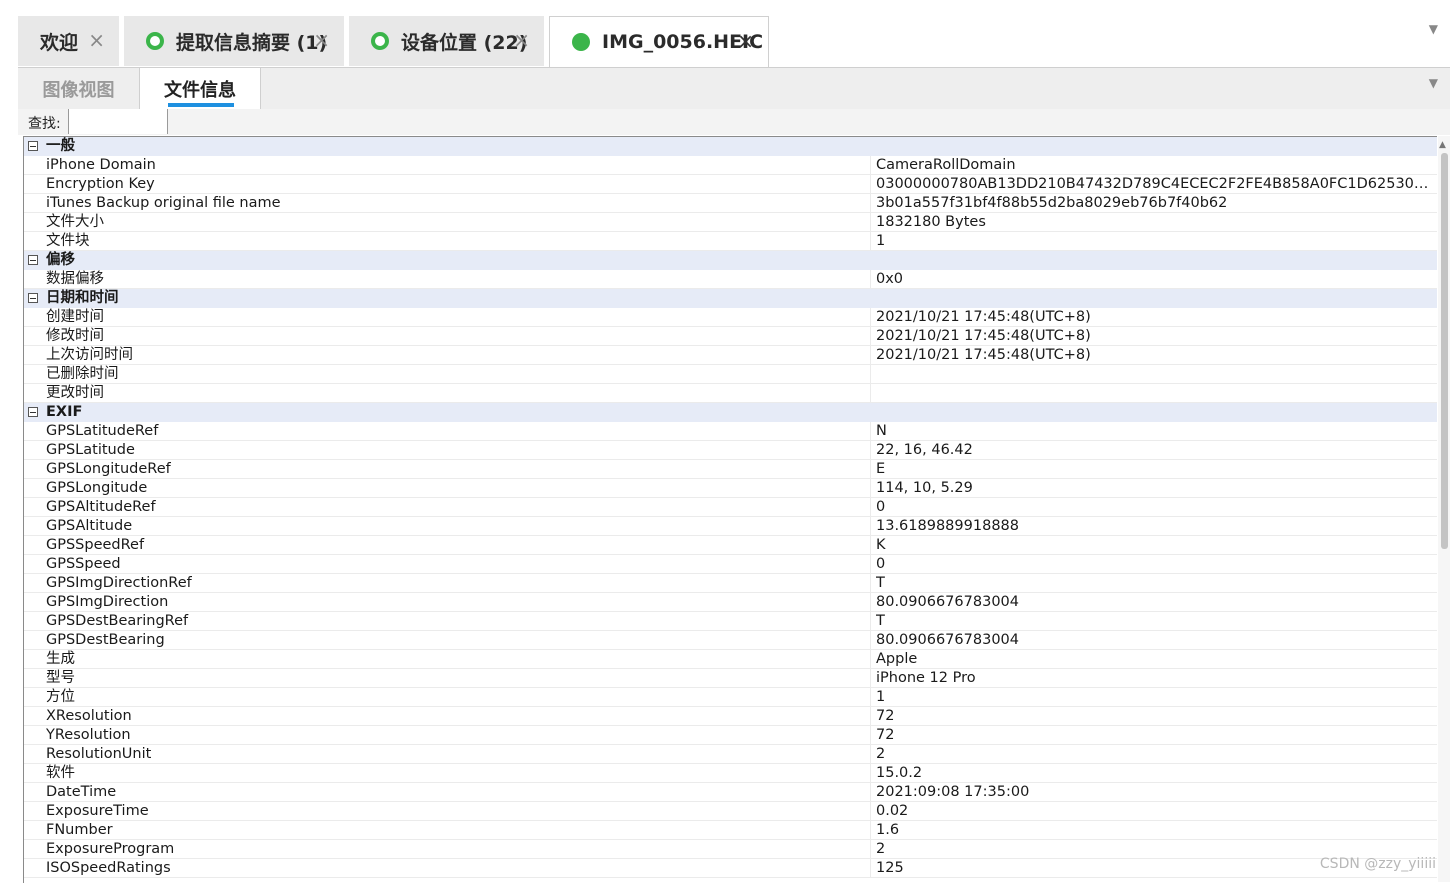 The width and height of the screenshot is (1450, 883). I want to click on property-row: GPSSpeed 0, so click(730, 564).